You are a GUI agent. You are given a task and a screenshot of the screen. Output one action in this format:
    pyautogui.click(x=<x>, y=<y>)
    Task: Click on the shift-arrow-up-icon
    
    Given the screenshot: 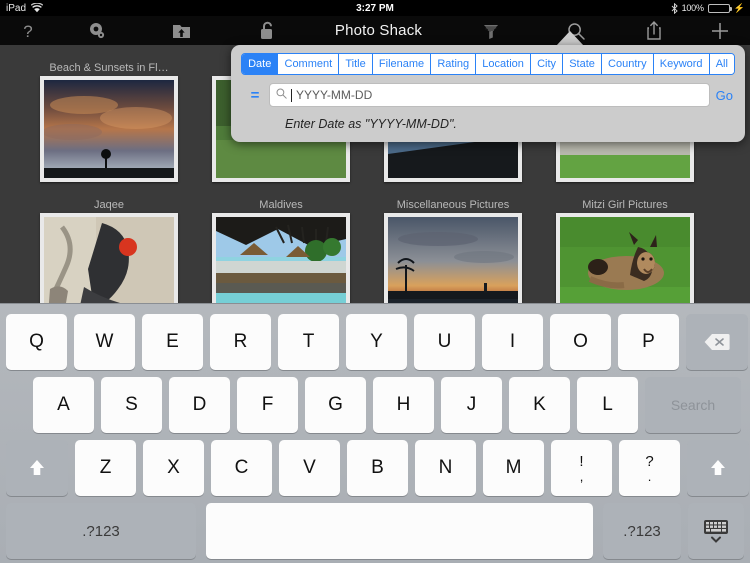 What is the action you would take?
    pyautogui.click(x=37, y=468)
    